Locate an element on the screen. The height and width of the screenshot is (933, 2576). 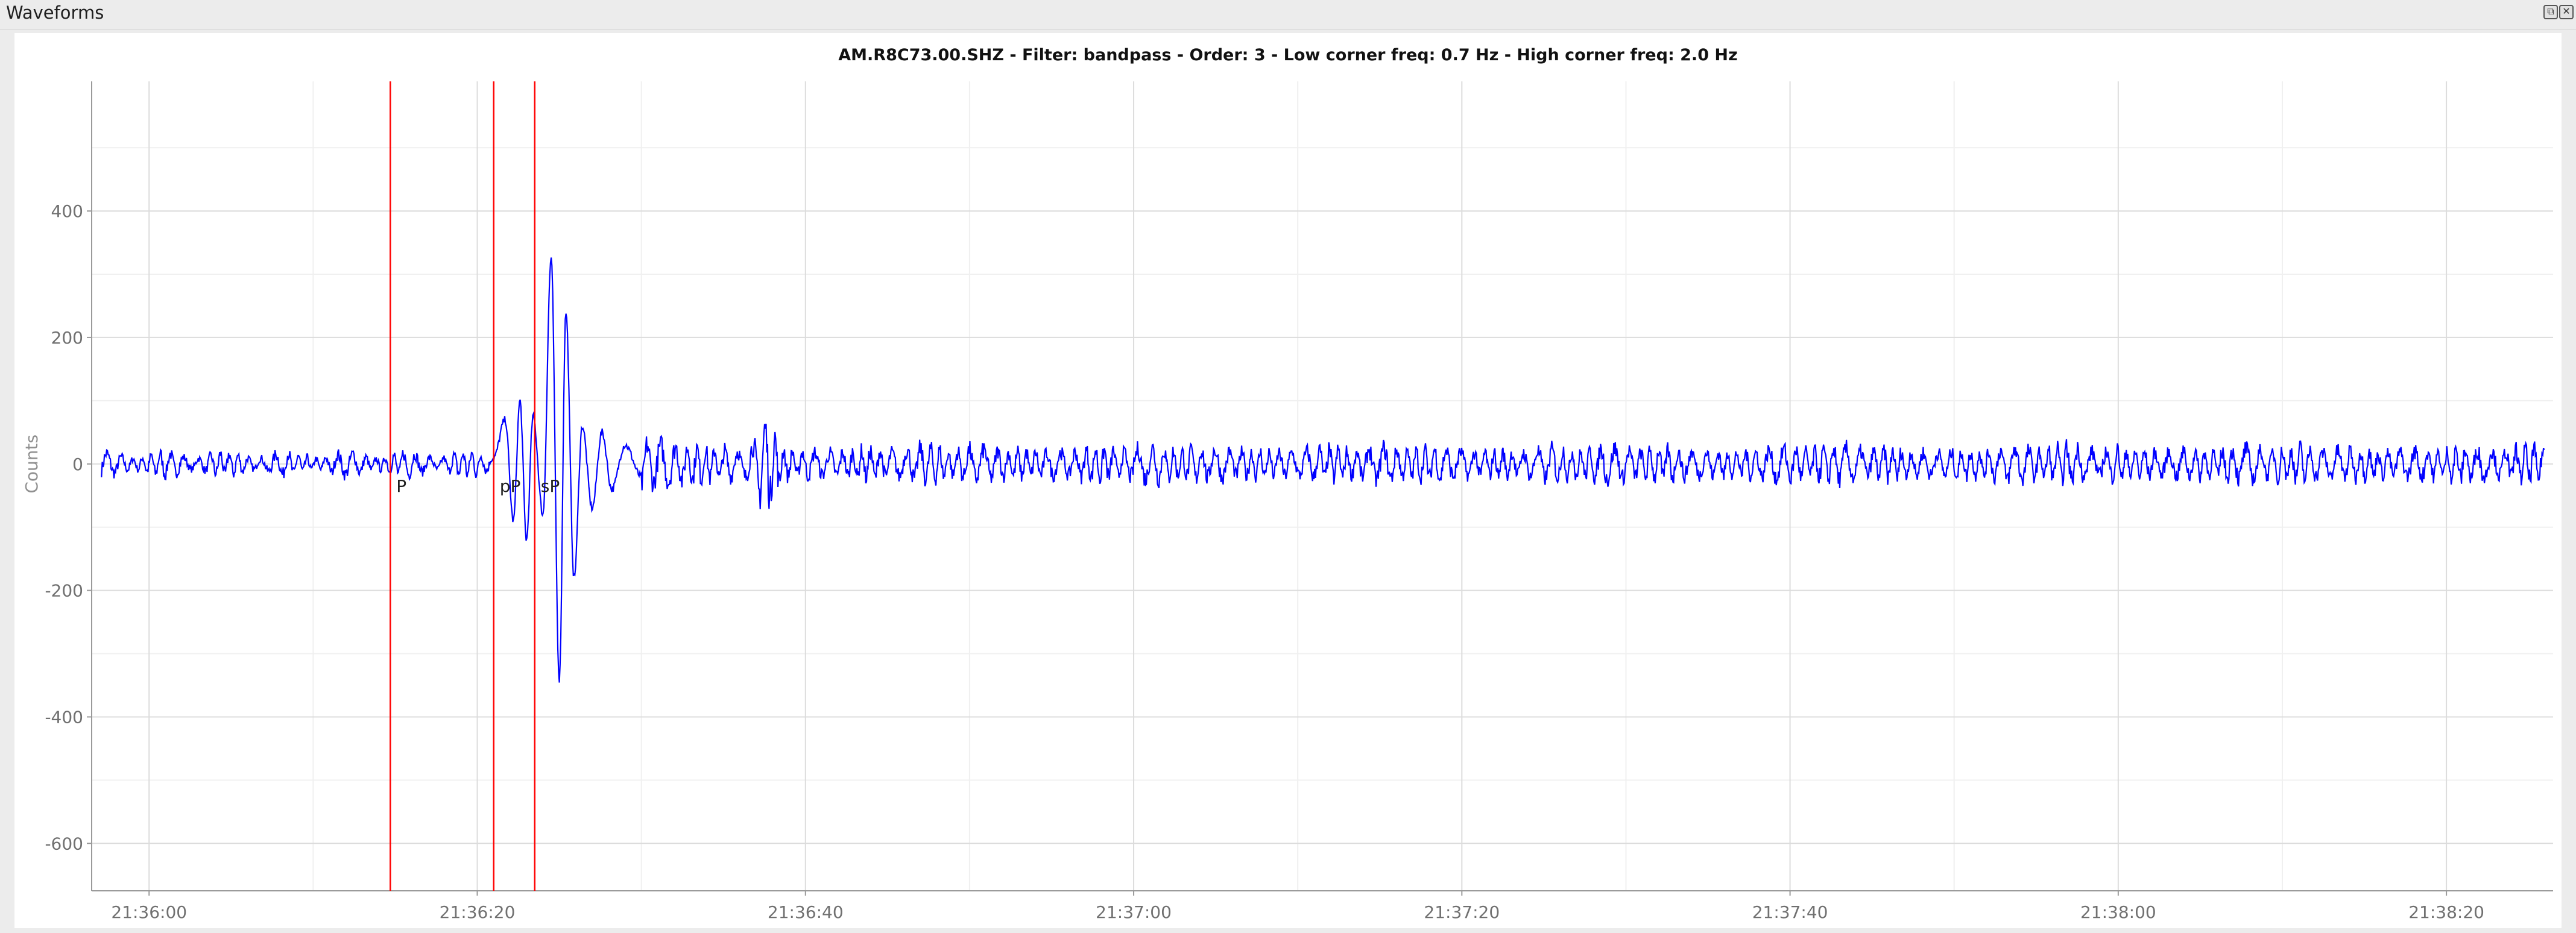
phase-pick-label-pP: pP is located at coordinates (510, 486).